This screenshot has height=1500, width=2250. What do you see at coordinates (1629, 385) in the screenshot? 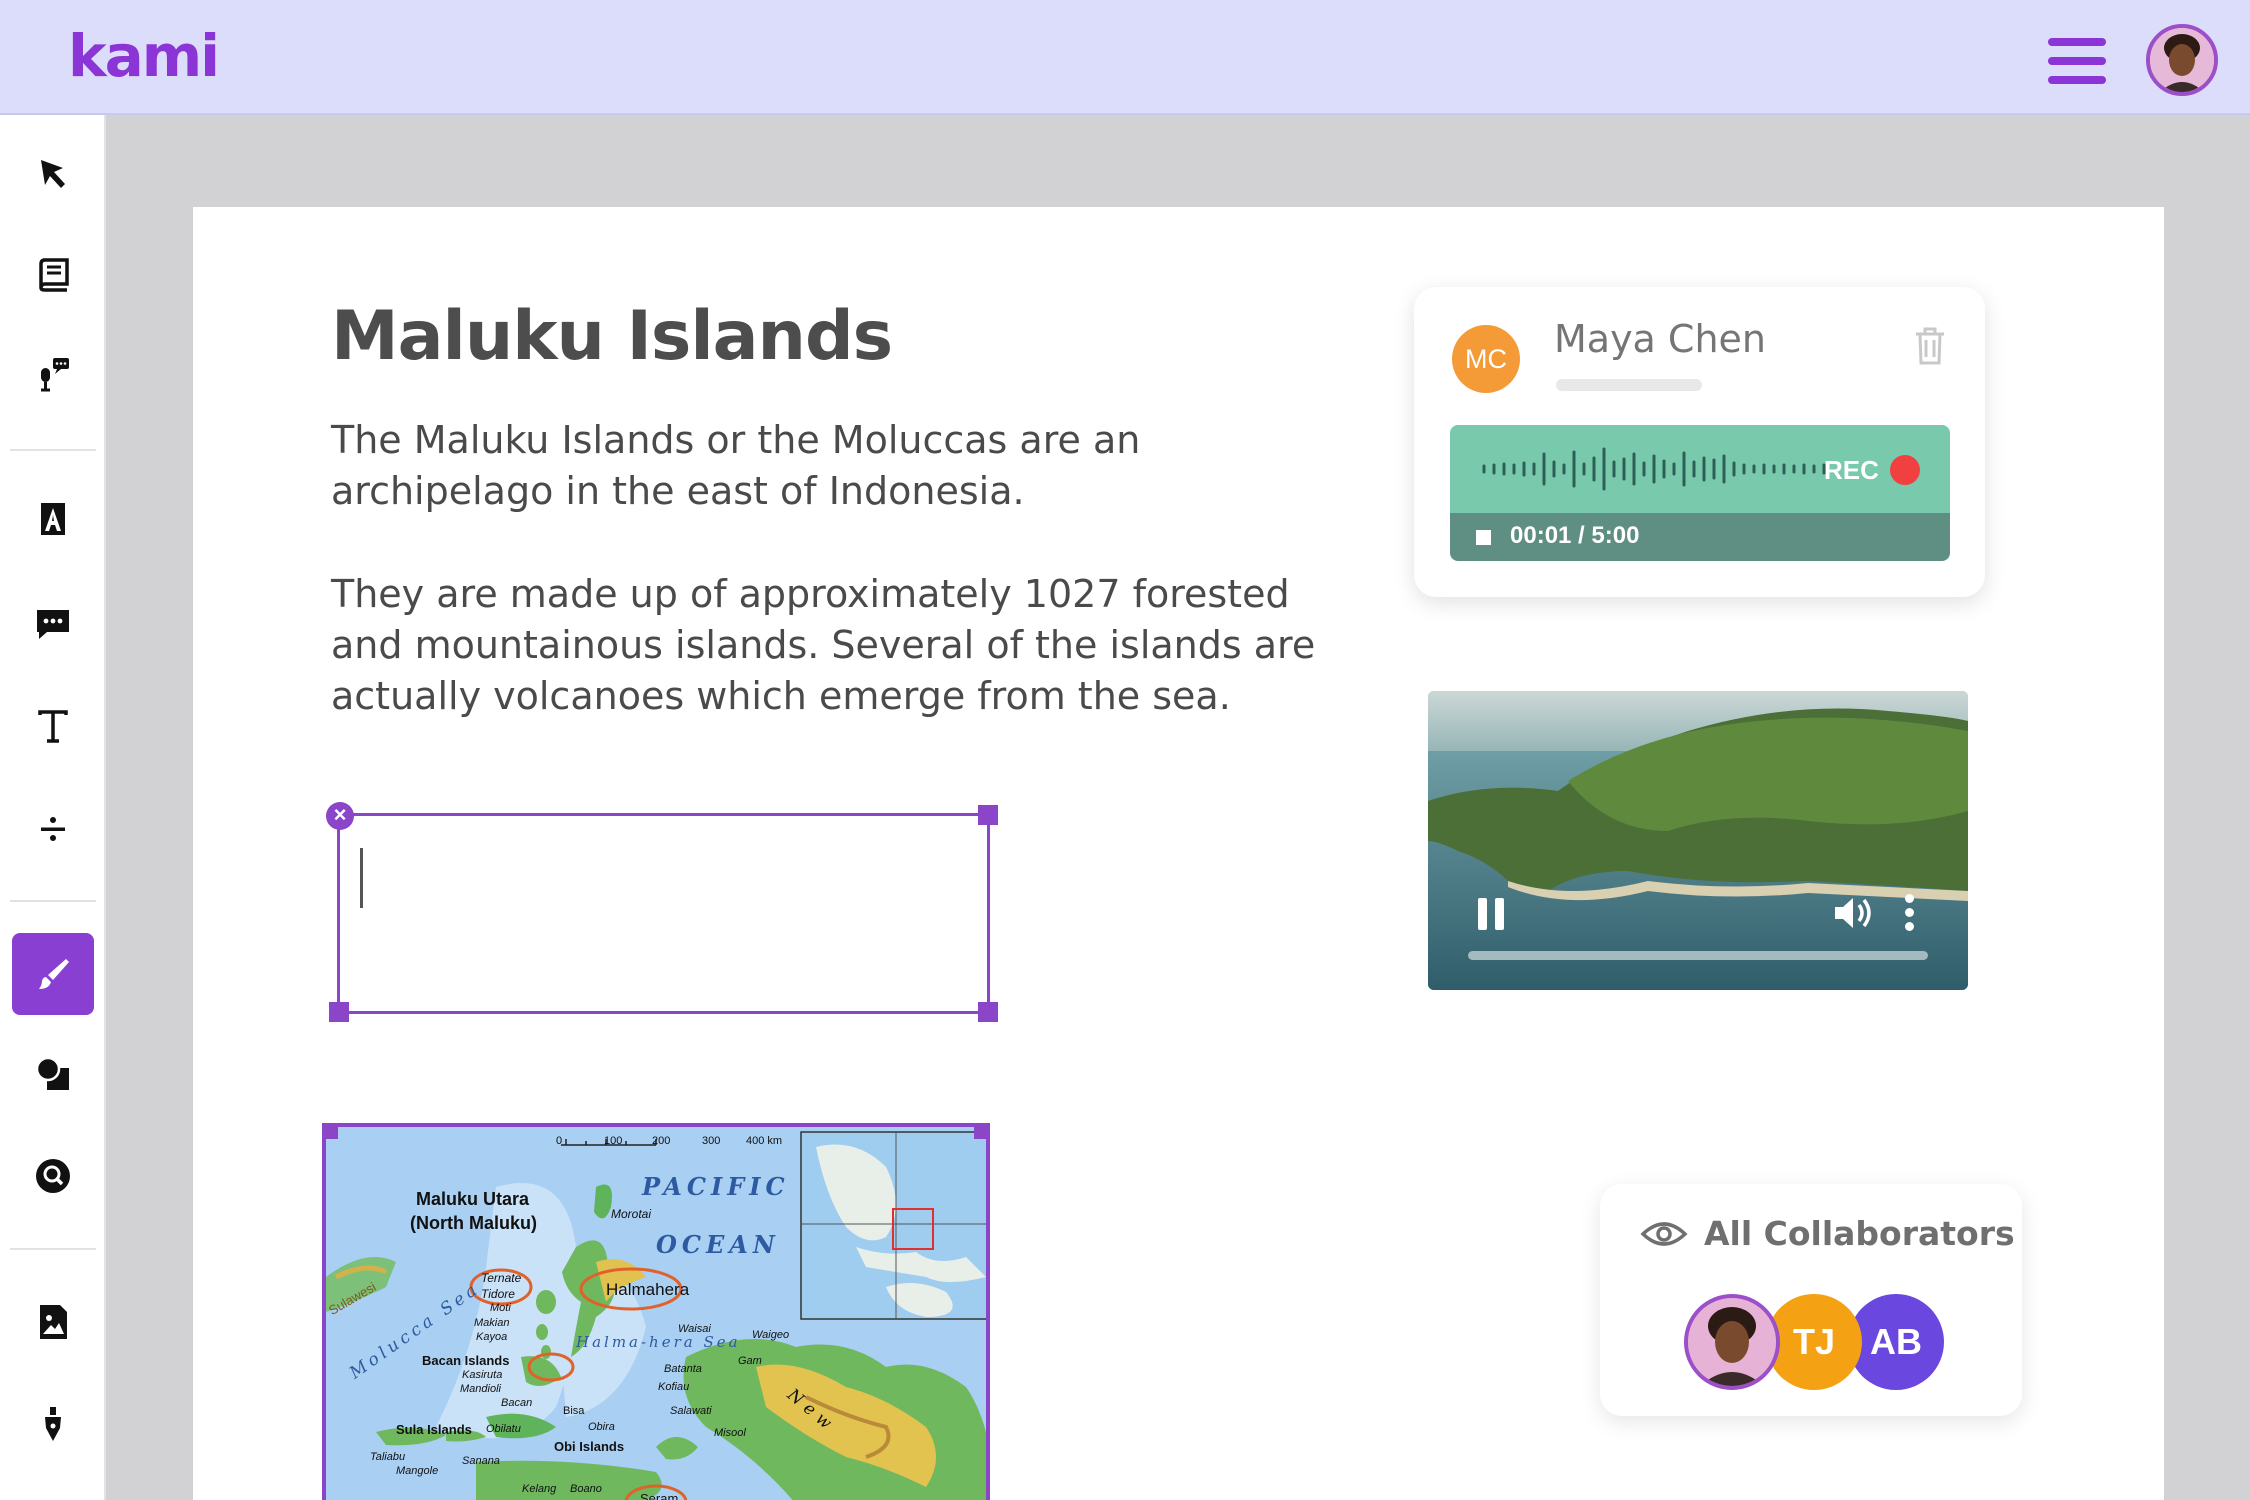
I see `comment-subtitle-placeholder` at bounding box center [1629, 385].